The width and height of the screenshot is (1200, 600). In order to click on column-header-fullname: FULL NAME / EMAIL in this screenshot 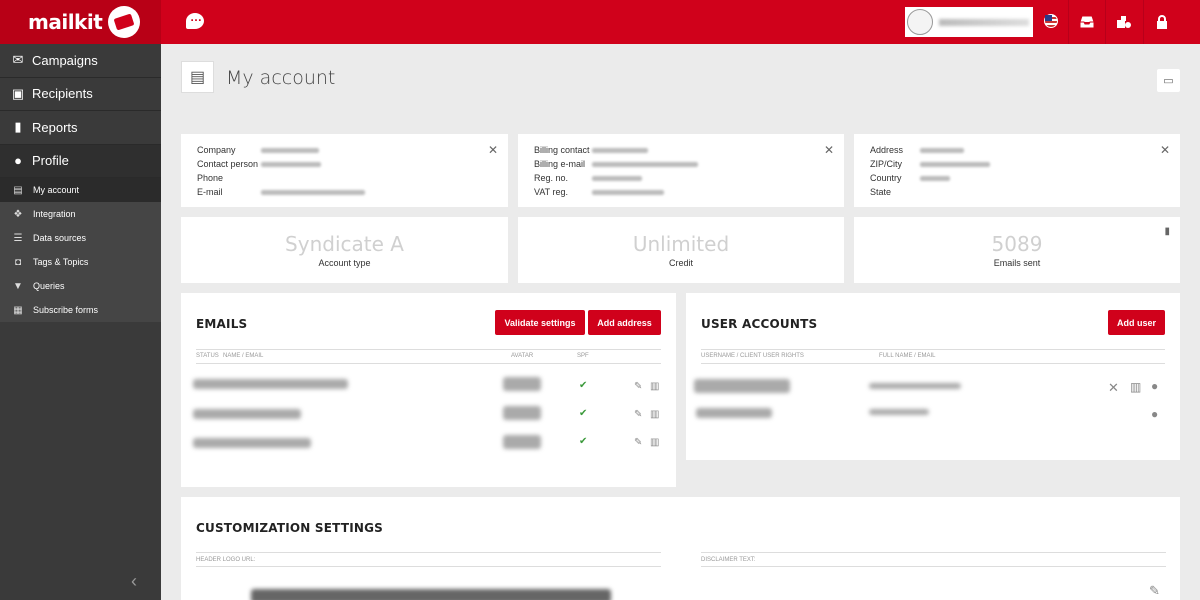, I will do `click(907, 356)`.